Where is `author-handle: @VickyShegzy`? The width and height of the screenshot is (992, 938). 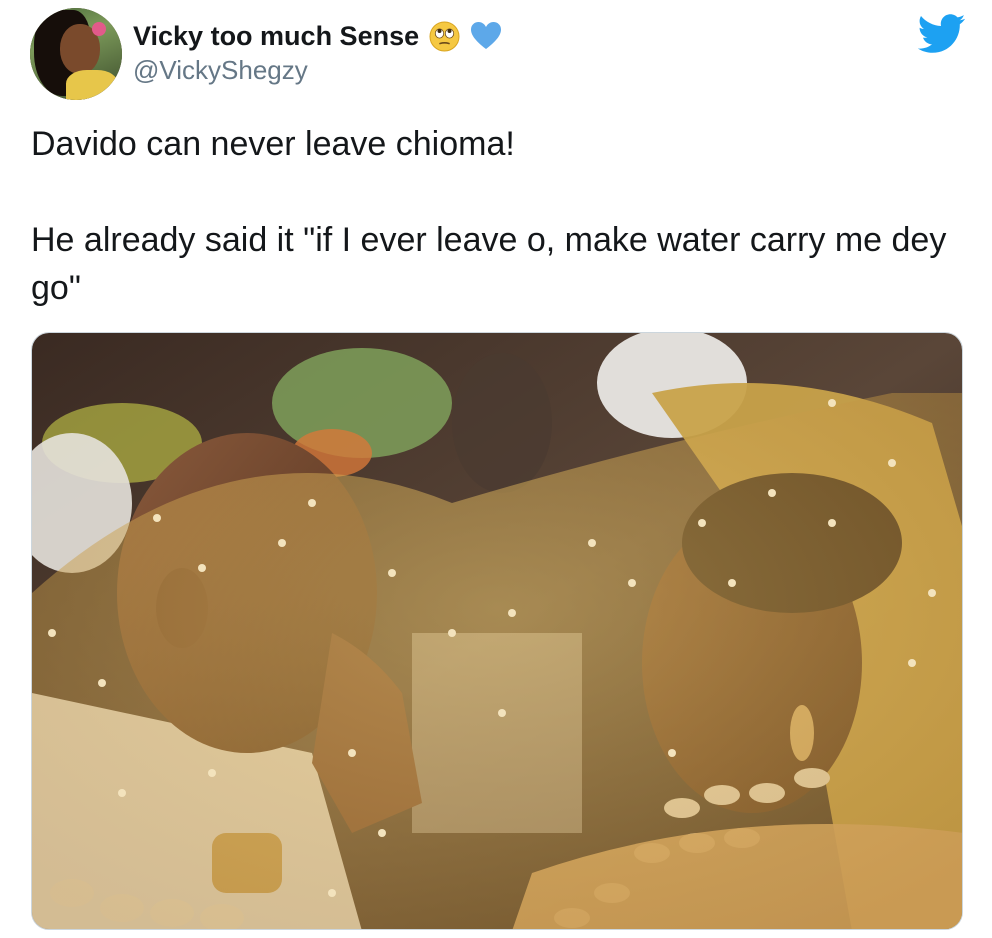
author-handle: @VickyShegzy is located at coordinates (220, 70).